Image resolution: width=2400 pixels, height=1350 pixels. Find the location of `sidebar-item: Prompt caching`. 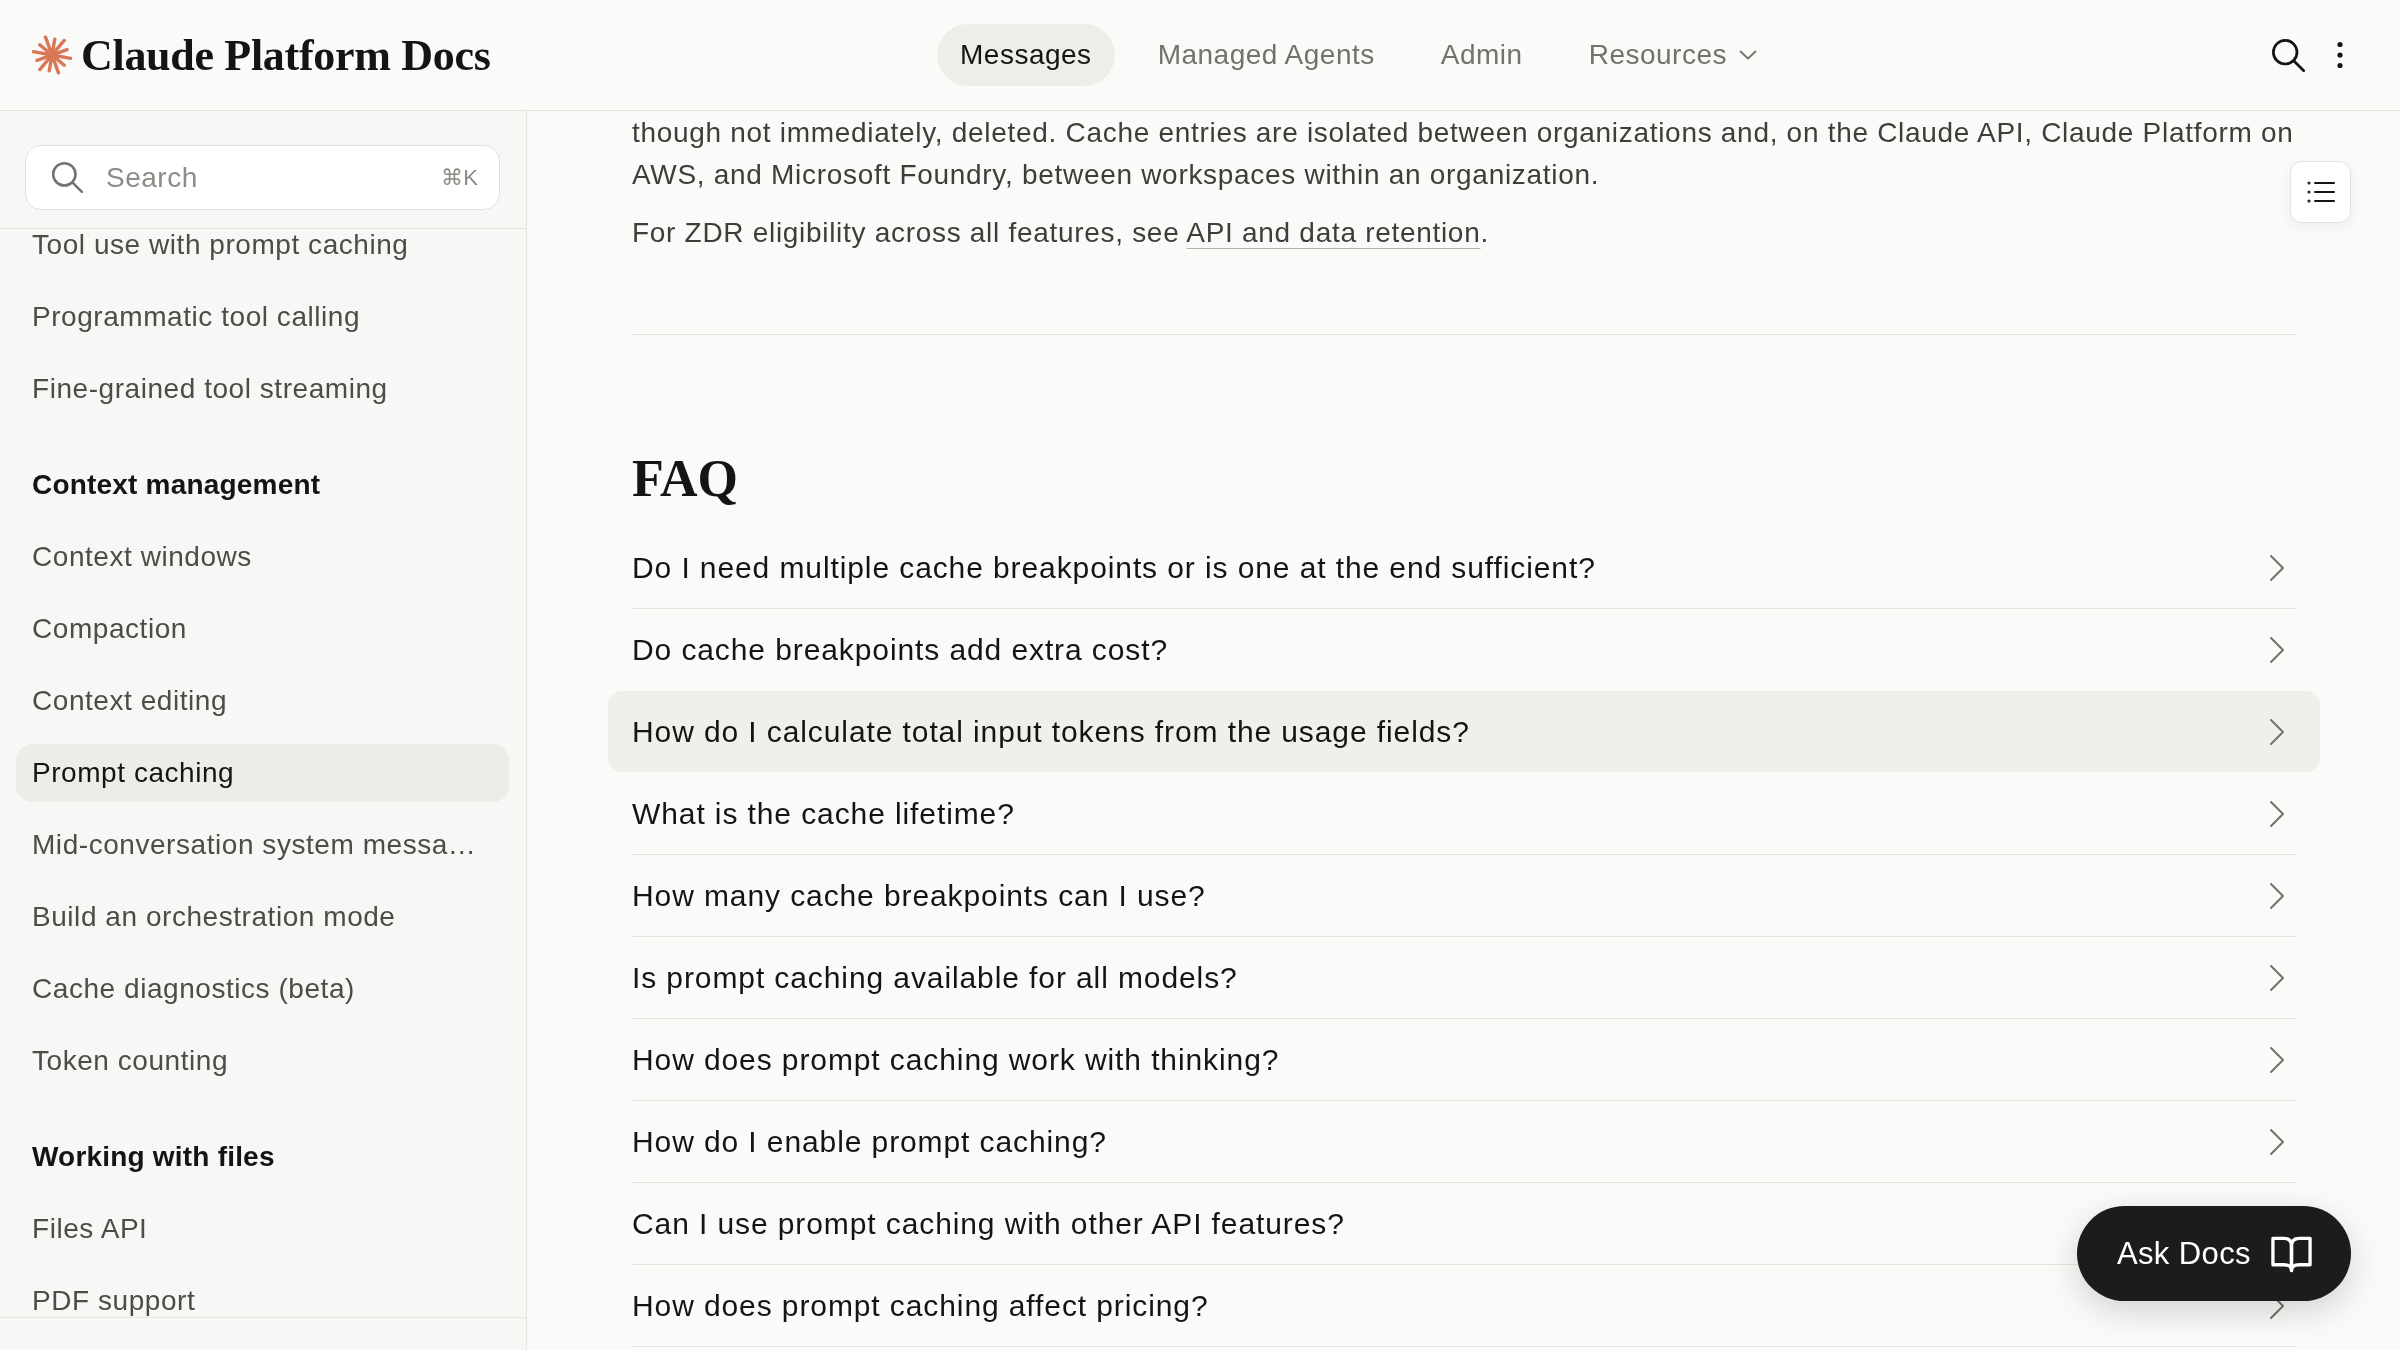

sidebar-item: Prompt caching is located at coordinates (262, 773).